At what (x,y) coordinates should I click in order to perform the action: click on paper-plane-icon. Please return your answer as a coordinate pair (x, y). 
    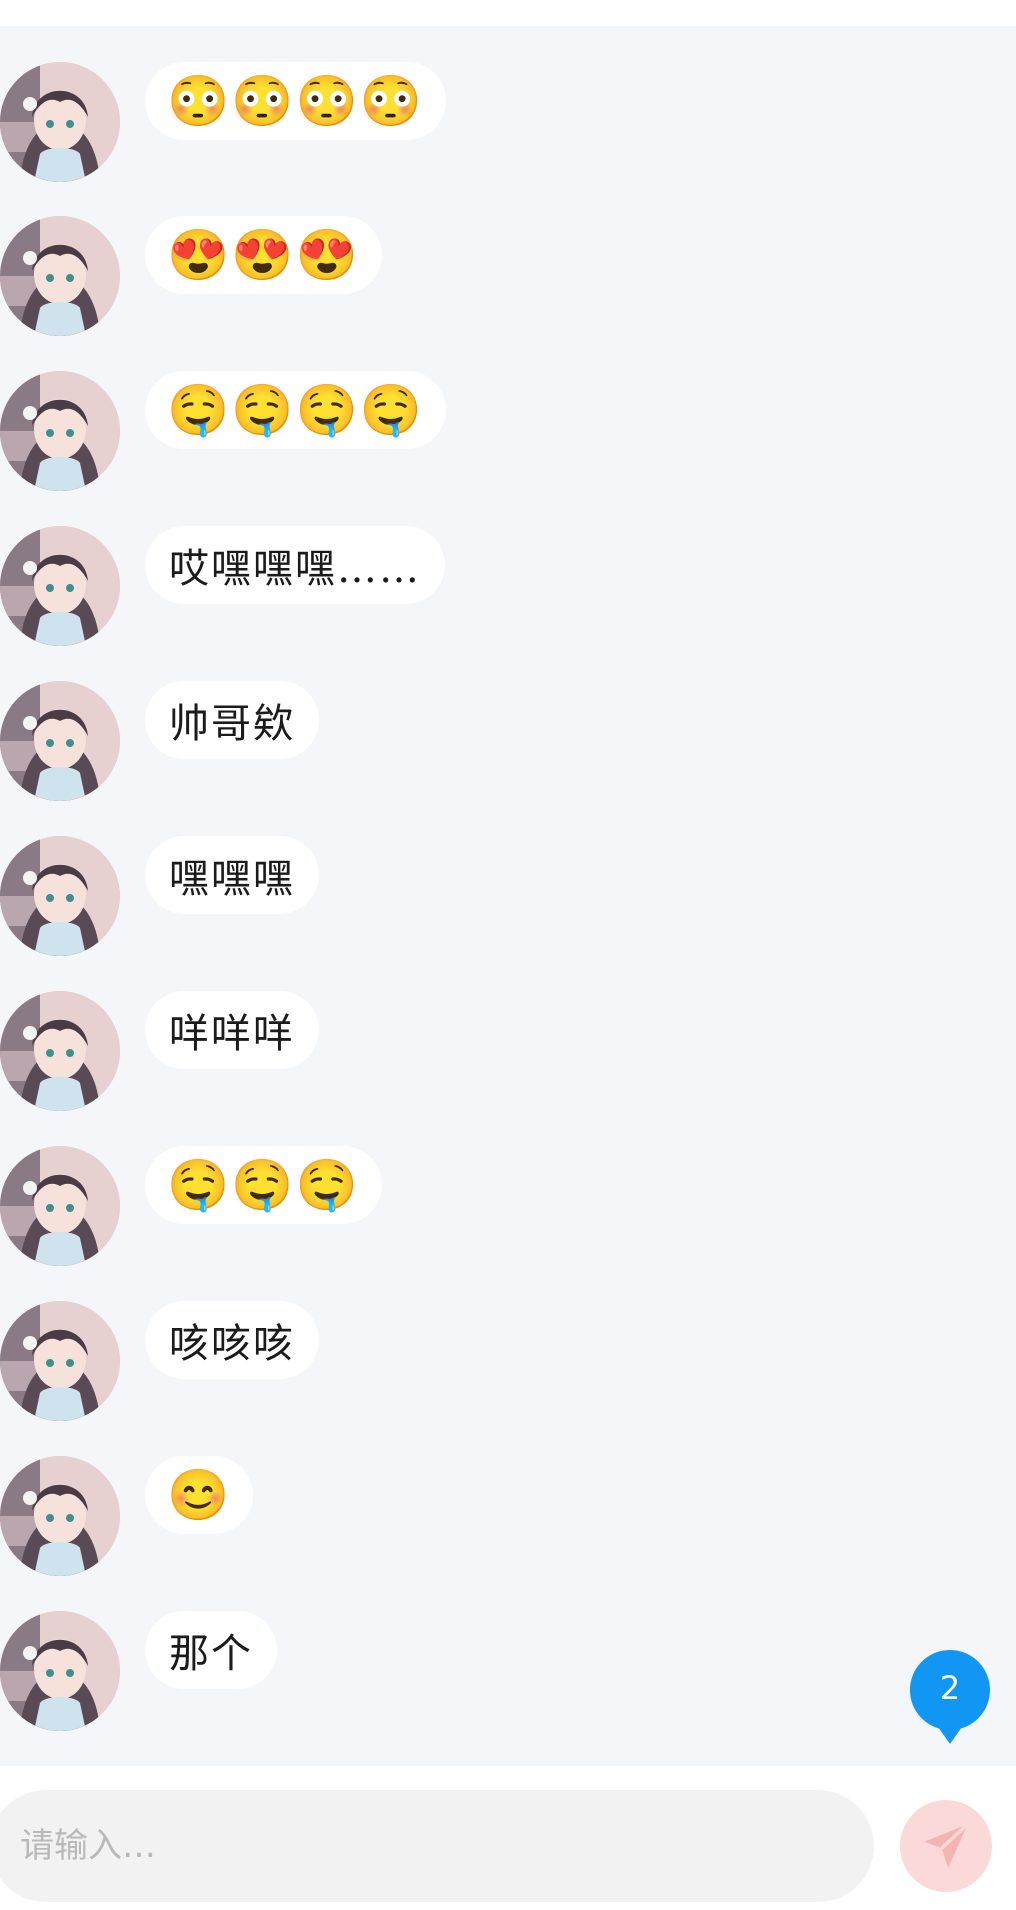
    Looking at the image, I should click on (946, 1845).